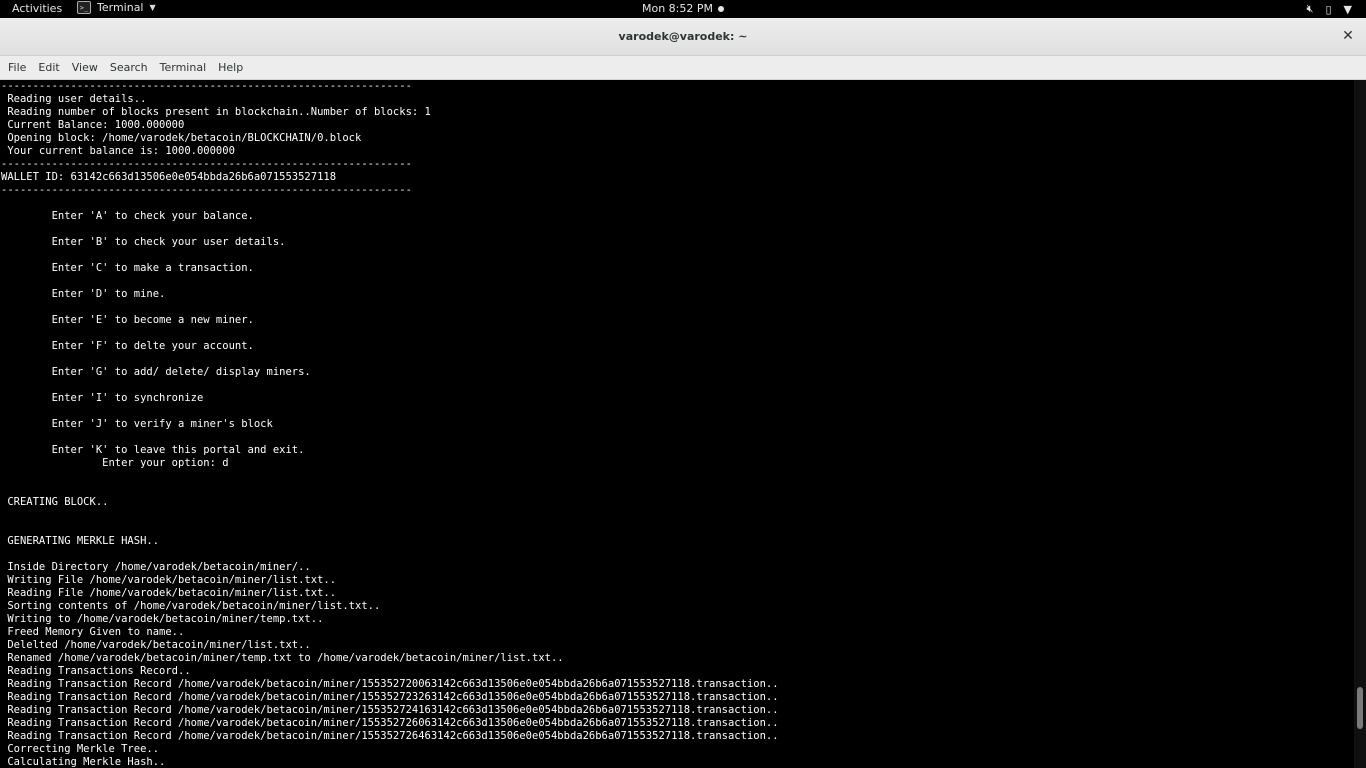  I want to click on terminal-line: Correcting Merkle Tree.., so click(80, 749).